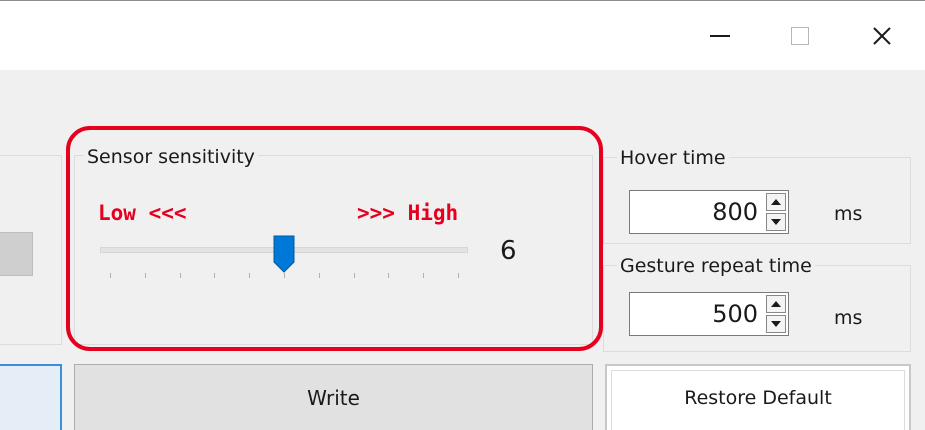  I want to click on hover-time-up-button, so click(776, 202).